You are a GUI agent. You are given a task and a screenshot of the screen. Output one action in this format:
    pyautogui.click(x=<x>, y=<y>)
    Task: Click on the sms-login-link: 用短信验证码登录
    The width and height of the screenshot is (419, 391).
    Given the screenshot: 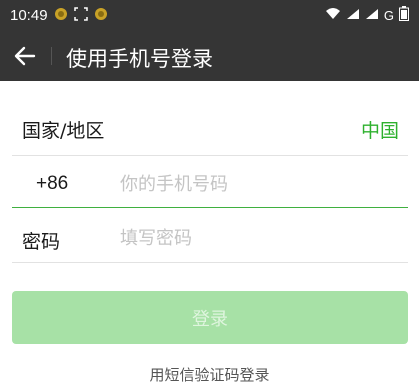 What is the action you would take?
    pyautogui.click(x=209, y=374)
    